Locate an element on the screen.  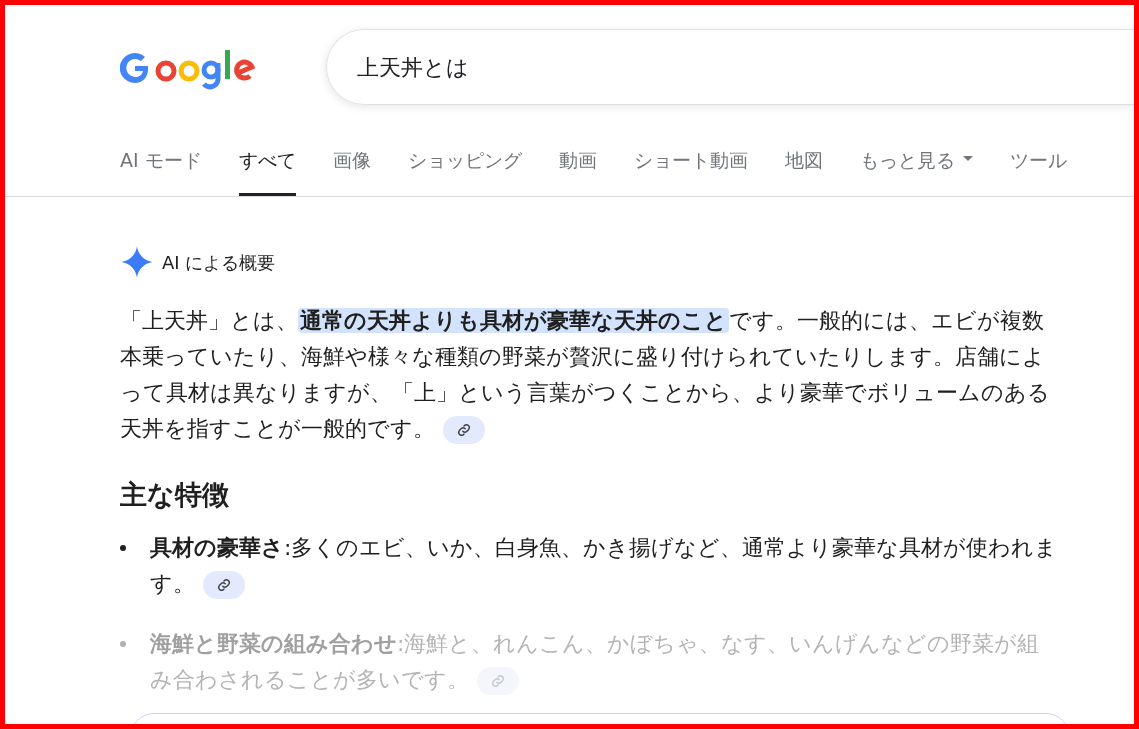
search-tab: 地図 is located at coordinates (803, 171).